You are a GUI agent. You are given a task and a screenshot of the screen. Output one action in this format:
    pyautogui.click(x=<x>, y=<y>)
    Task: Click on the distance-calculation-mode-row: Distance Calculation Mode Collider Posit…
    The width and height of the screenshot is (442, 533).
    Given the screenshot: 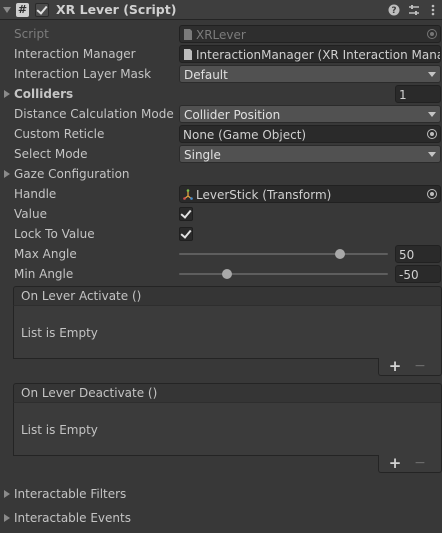 What is the action you would take?
    pyautogui.click(x=221, y=114)
    